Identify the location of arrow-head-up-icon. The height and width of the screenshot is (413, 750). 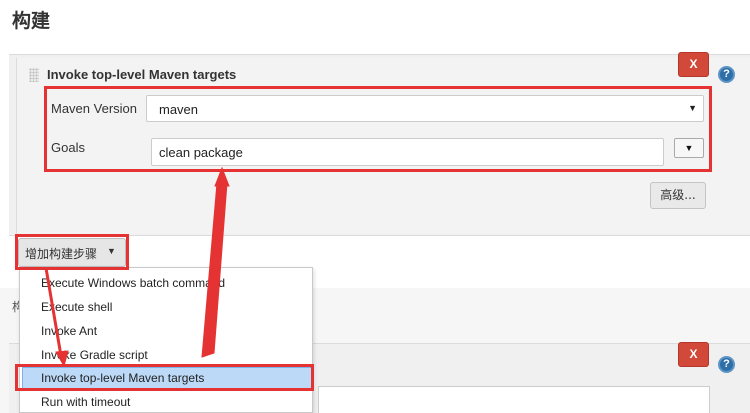
(222, 176).